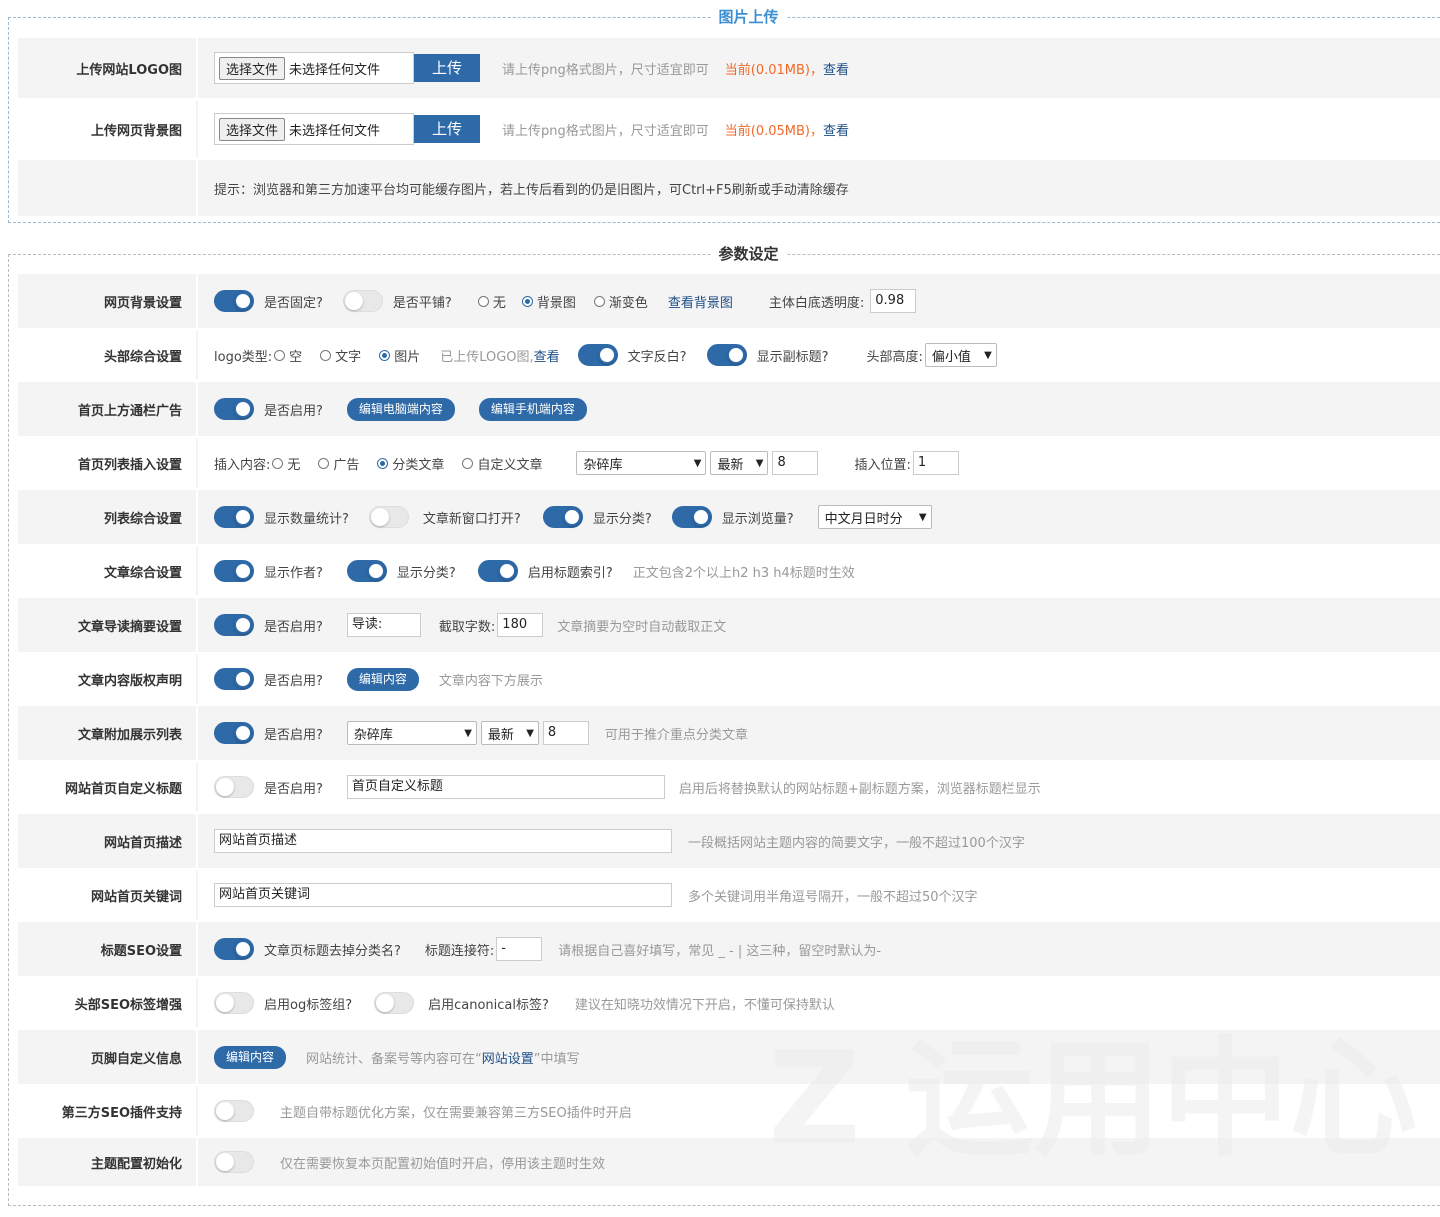 The height and width of the screenshot is (1217, 1440). I want to click on logo-file-input: 选择文件 未选择任何文件, so click(314, 68).